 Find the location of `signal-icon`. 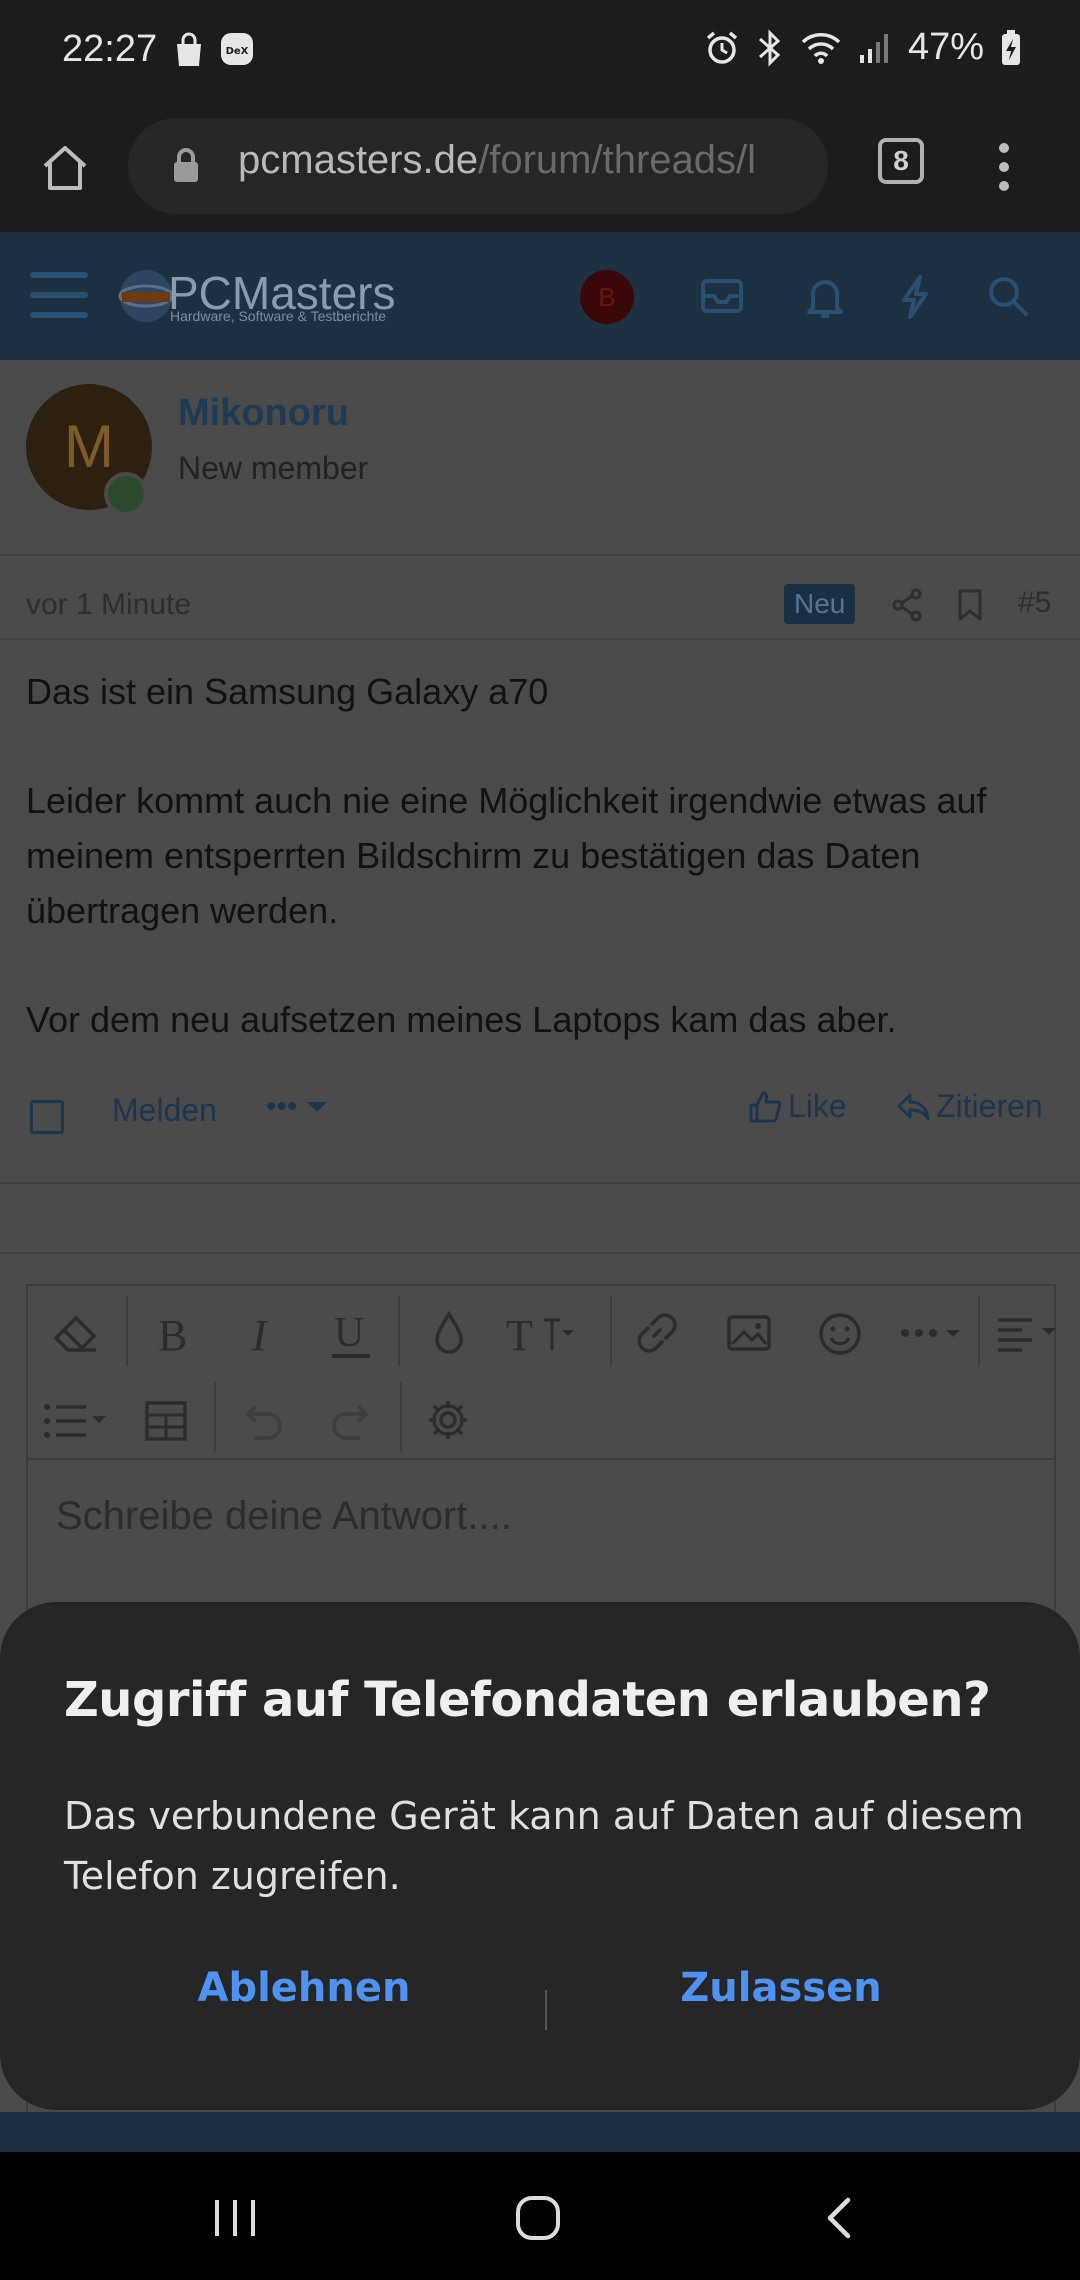

signal-icon is located at coordinates (873, 48).